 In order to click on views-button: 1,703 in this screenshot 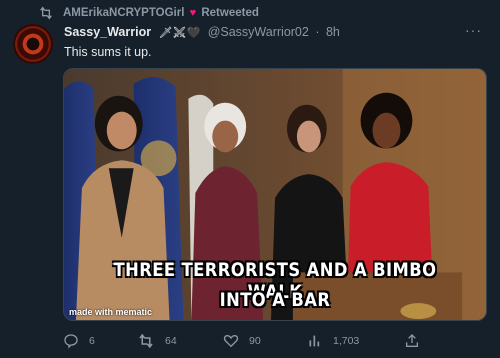, I will do `click(333, 341)`.